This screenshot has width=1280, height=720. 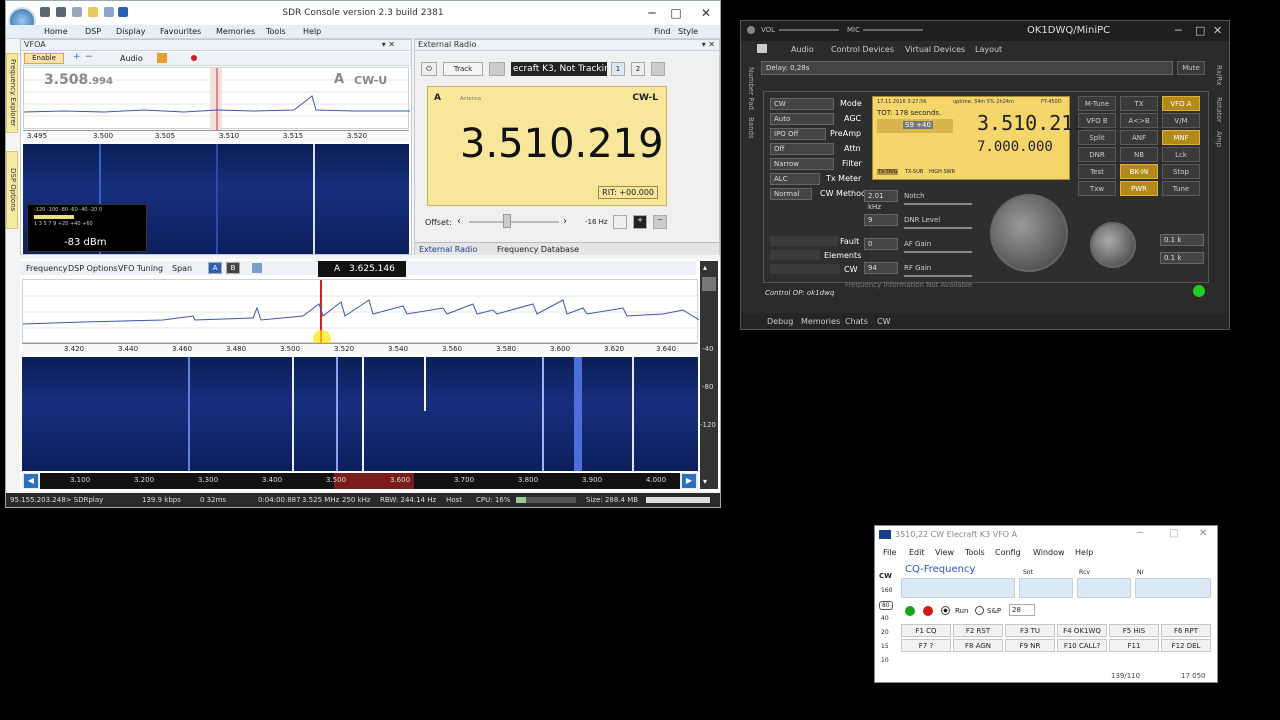 I want to click on menu-memories: Memories, so click(x=235, y=31).